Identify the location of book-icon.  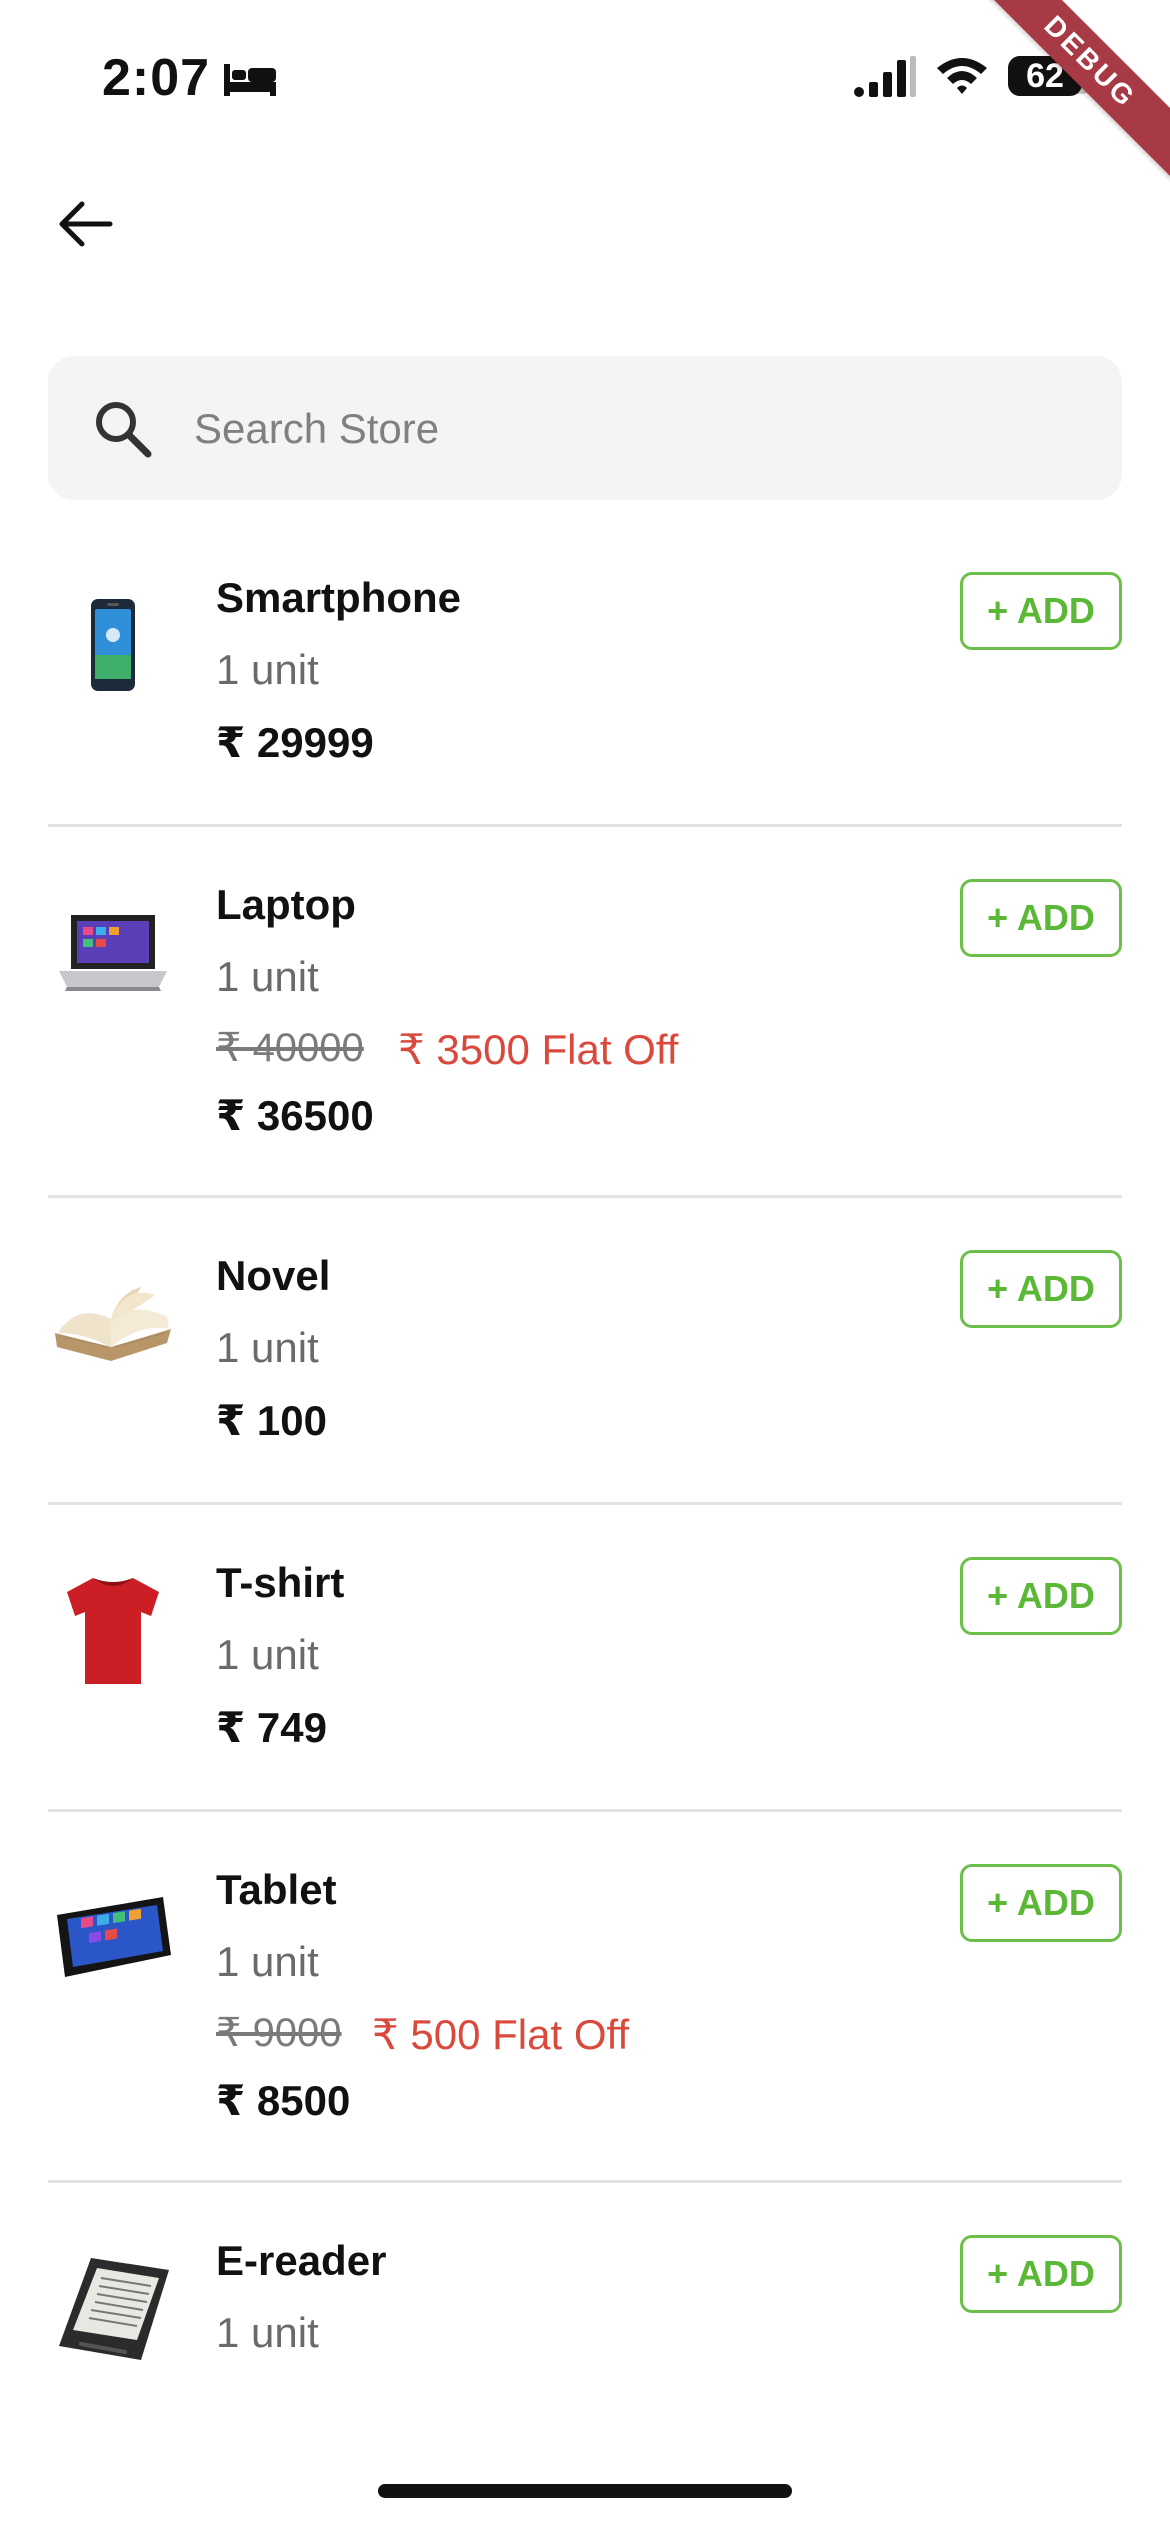
(113, 1323).